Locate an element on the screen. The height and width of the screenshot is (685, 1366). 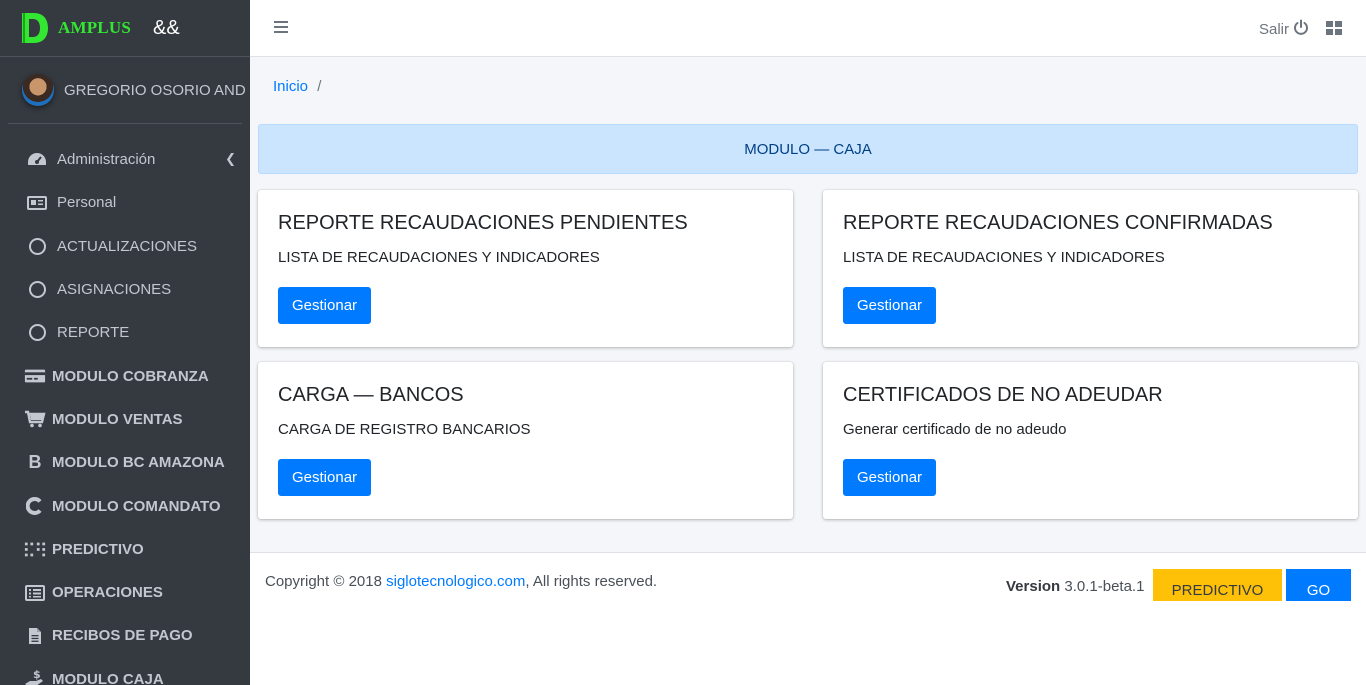
card-title: REPORTE RECAUDACIONES CONFIRMADAS is located at coordinates (1058, 223).